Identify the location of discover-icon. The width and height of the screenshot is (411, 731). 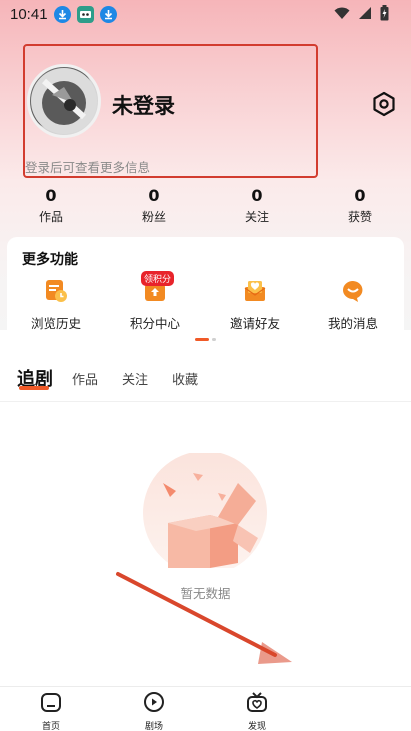
(257, 702).